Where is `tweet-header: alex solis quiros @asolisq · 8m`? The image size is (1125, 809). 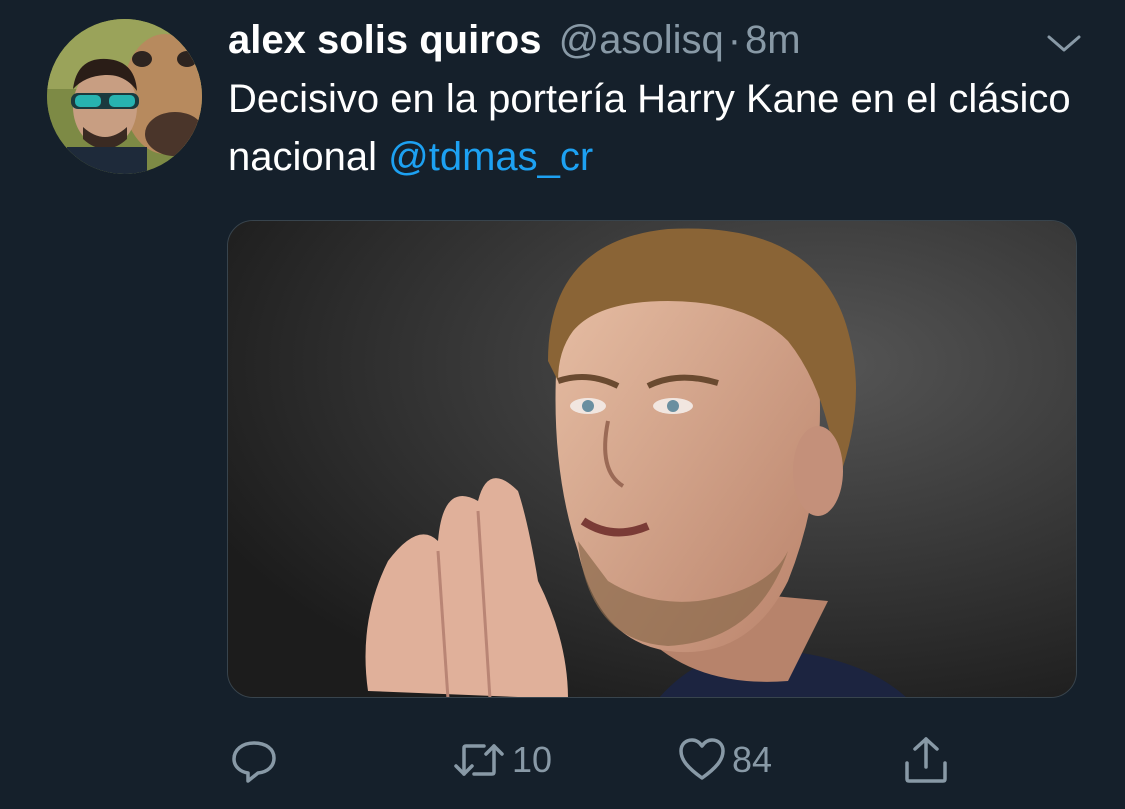
tweet-header: alex solis quiros @asolisq · 8m is located at coordinates (514, 40).